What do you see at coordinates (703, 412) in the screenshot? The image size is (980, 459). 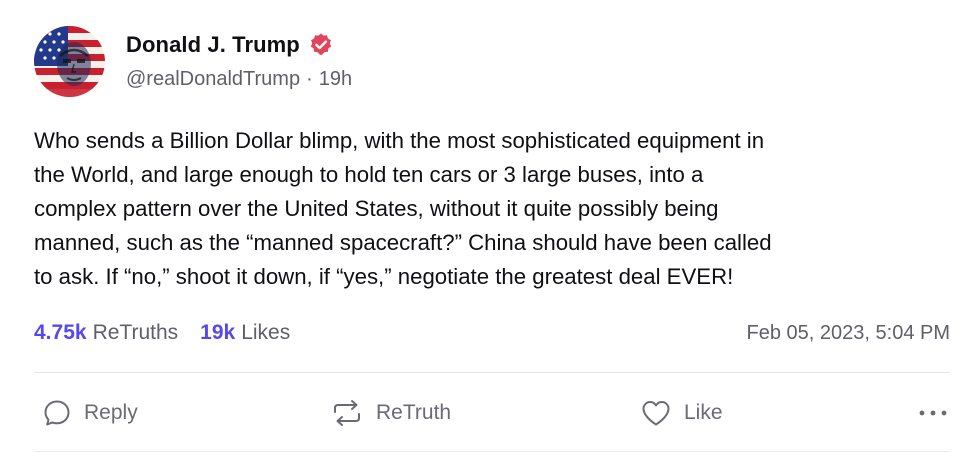 I see `like-label: Like` at bounding box center [703, 412].